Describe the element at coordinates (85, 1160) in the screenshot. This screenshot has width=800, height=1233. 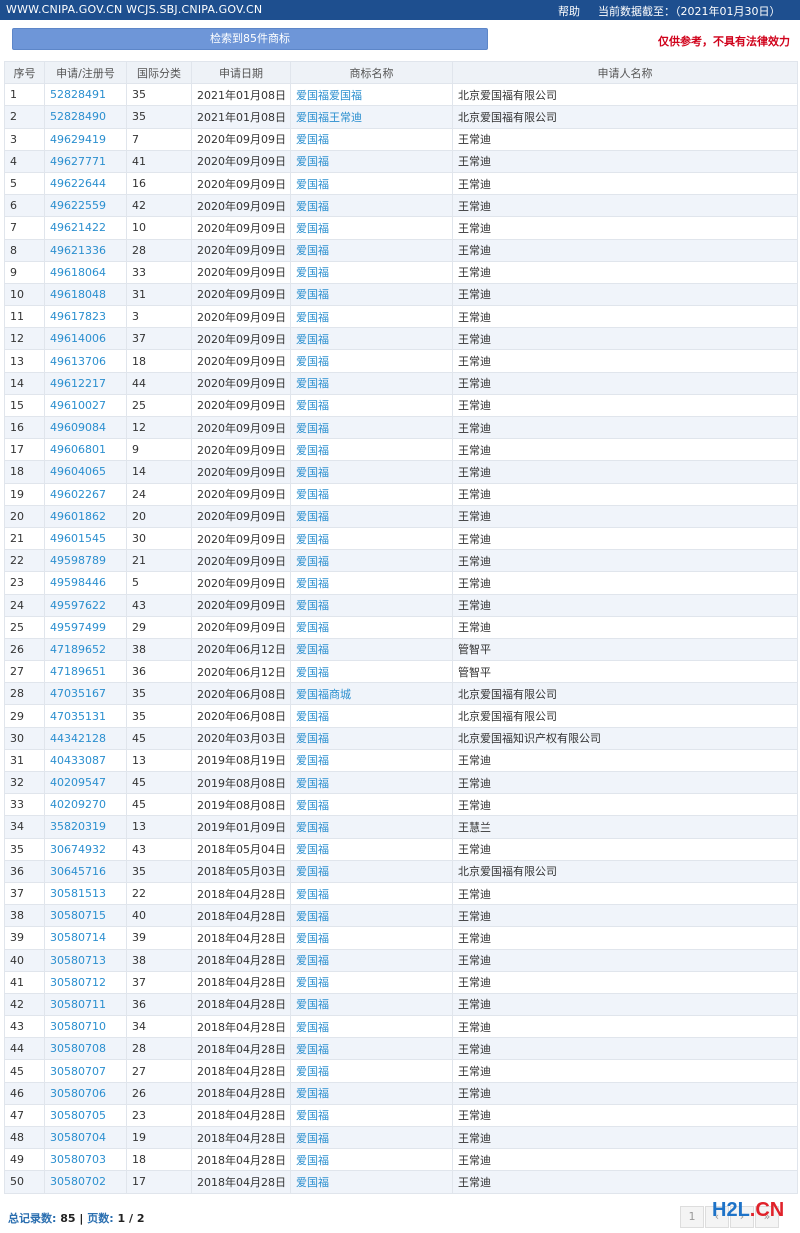
I see `application-number: 30580703` at that location.